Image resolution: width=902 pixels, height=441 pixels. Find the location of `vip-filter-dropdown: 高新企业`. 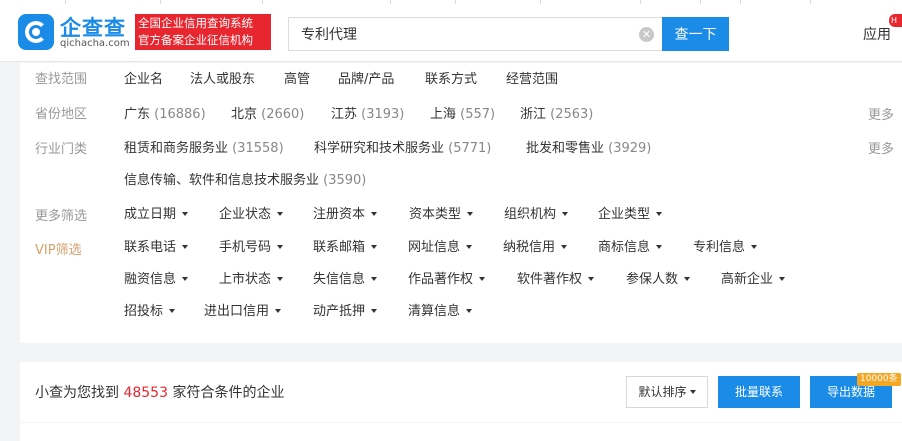

vip-filter-dropdown: 高新企业 is located at coordinates (753, 277).